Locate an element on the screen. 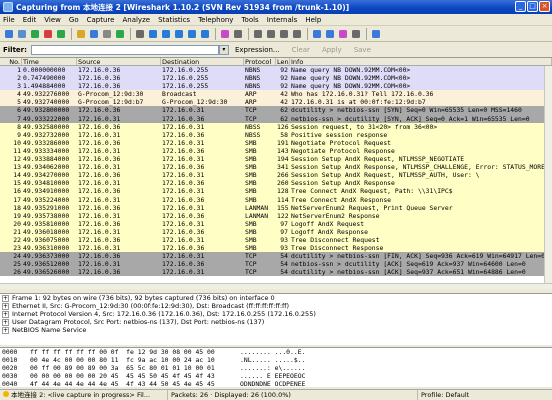  last-icon is located at coordinates (205, 34).